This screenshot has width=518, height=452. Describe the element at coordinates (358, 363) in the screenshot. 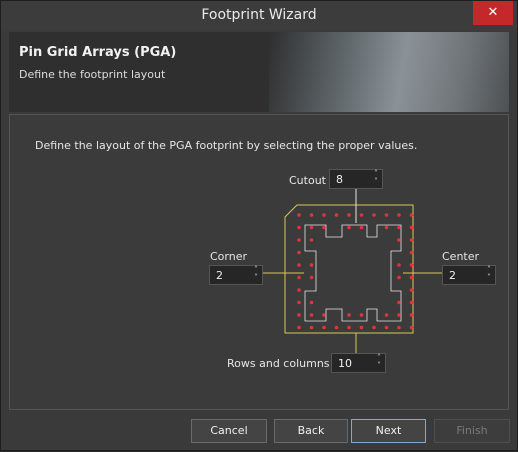

I see `rows-columns-spinner: 10 ˄ ˅` at that location.